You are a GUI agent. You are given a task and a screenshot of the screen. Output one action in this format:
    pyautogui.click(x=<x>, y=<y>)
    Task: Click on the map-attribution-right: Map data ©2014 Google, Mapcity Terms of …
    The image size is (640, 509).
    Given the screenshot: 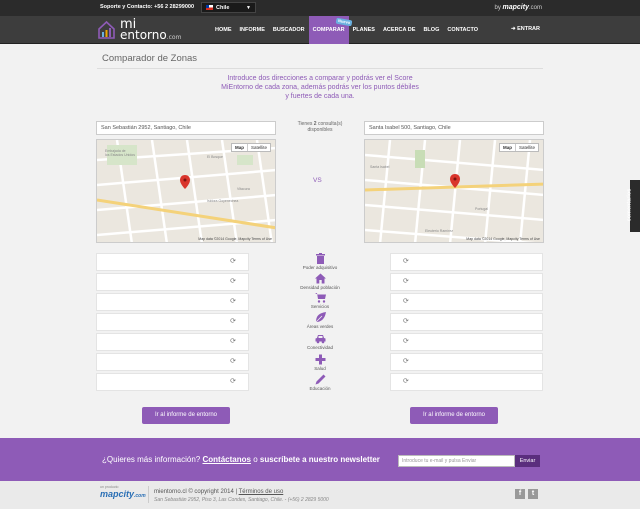 What is the action you would take?
    pyautogui.click(x=503, y=239)
    